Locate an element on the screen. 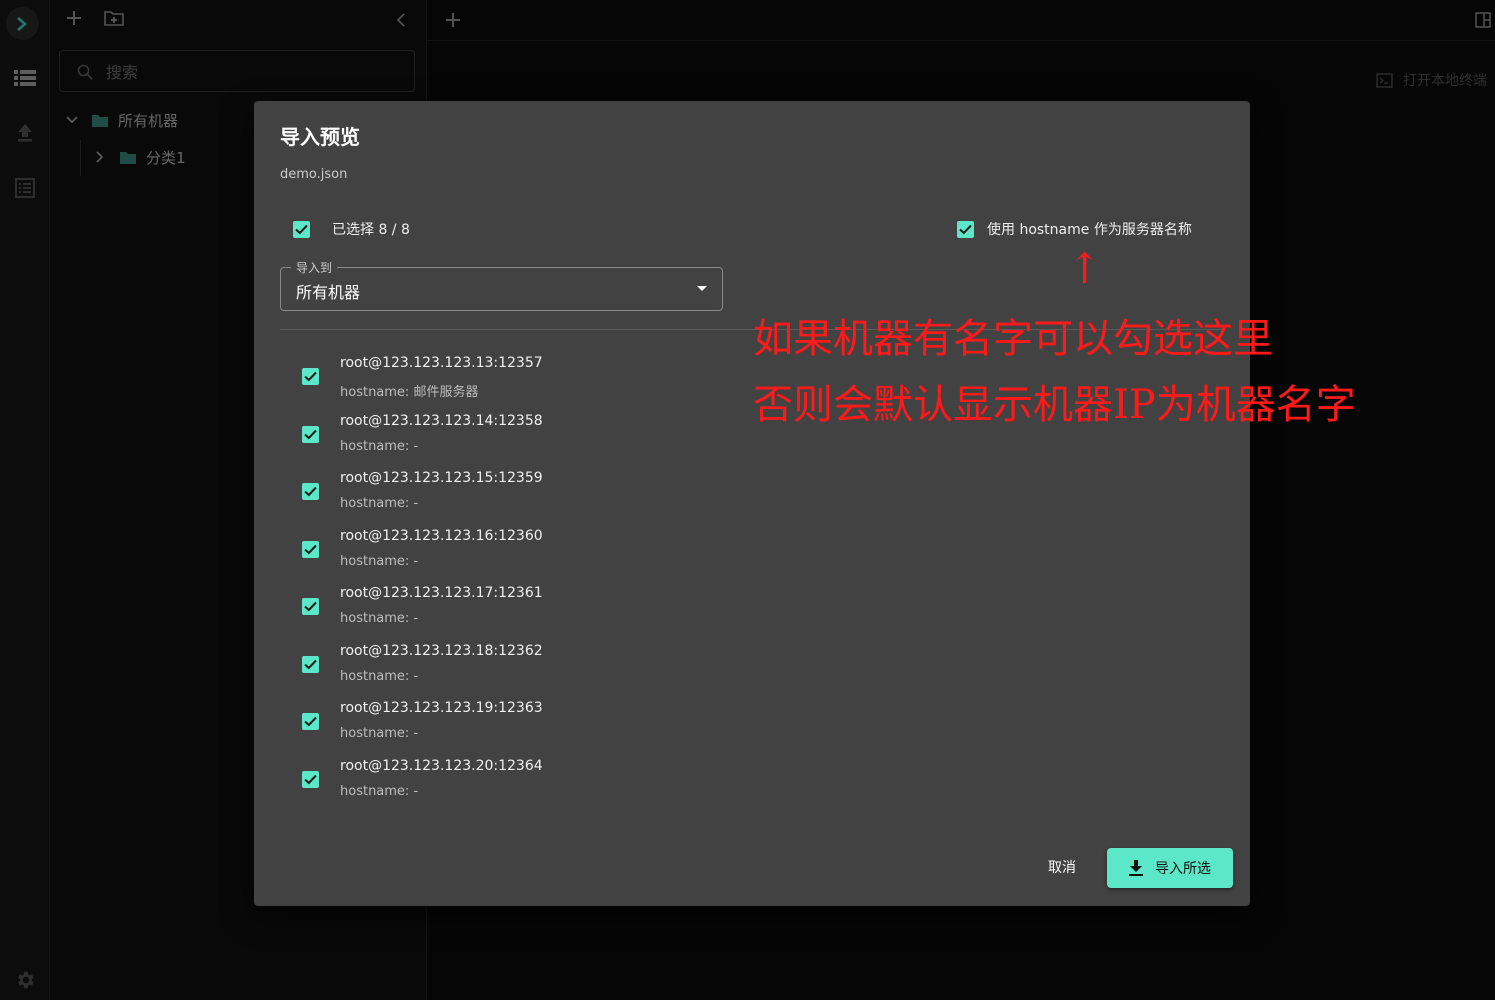 This screenshot has width=1495, height=1000. select-all-checkbox is located at coordinates (301, 229).